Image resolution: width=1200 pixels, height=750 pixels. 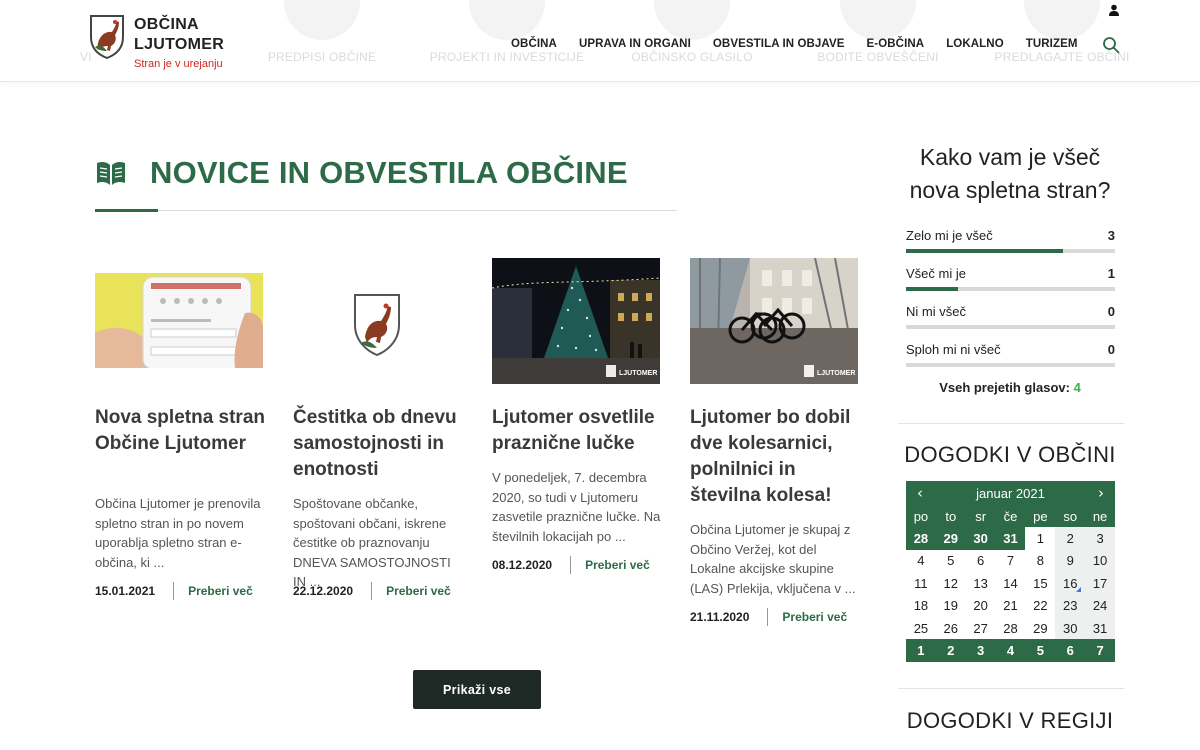 What do you see at coordinates (1111, 45) in the screenshot?
I see `search-icon` at bounding box center [1111, 45].